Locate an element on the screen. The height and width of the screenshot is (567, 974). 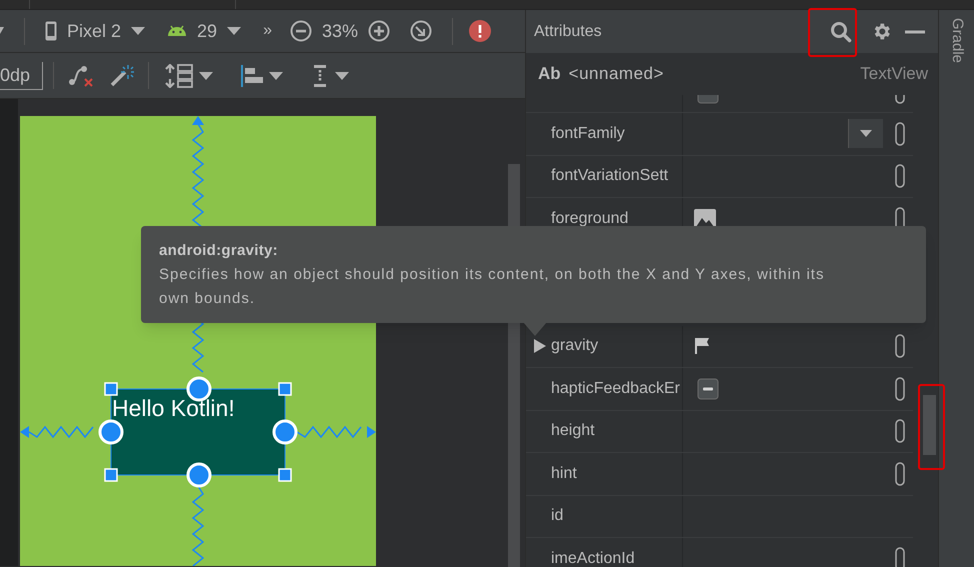
attribute-name: foreground is located at coordinates (589, 218).